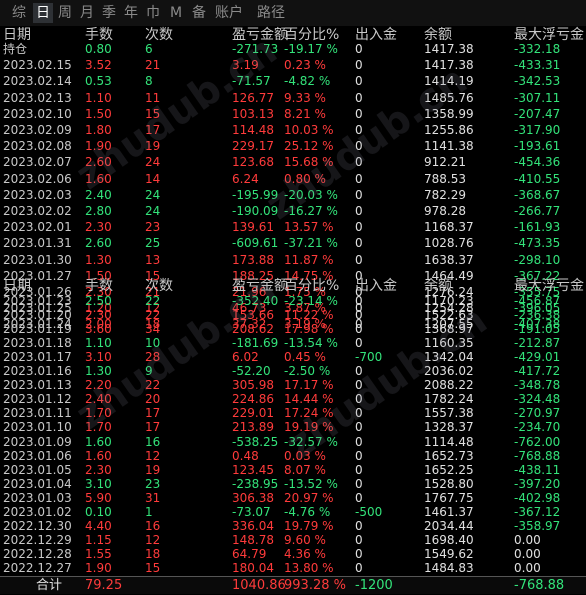 The width and height of the screenshot is (586, 595). I want to click on header-lots: 手数, so click(99, 286).